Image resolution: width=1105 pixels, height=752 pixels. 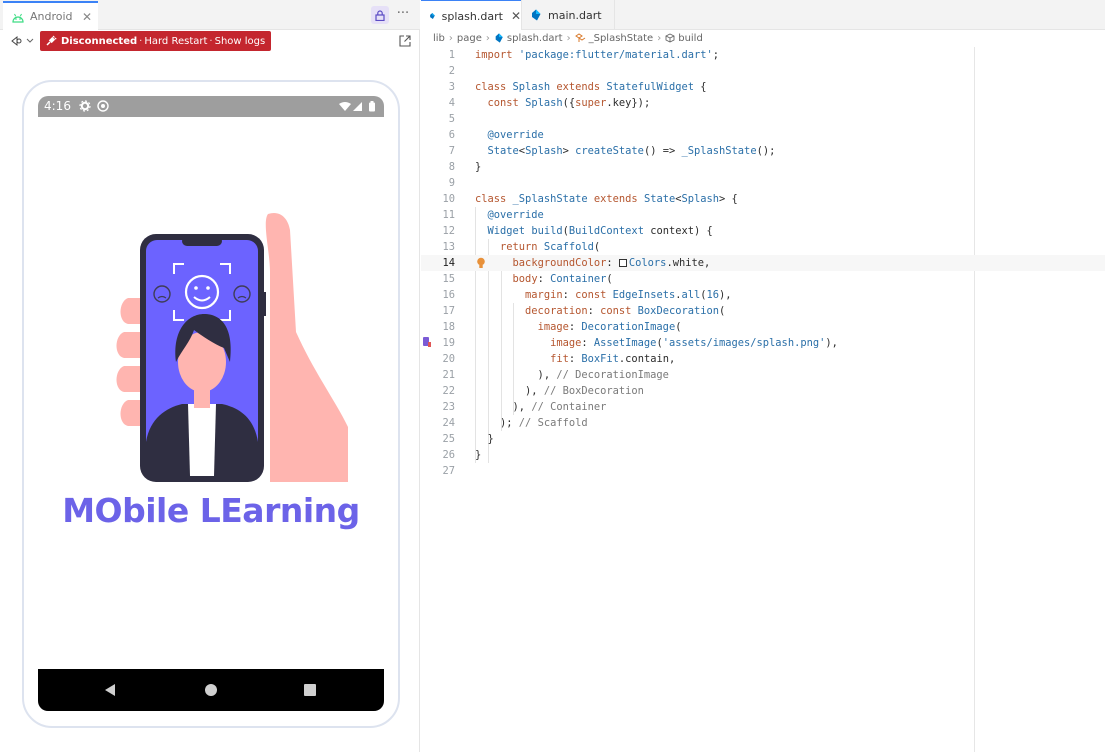 What do you see at coordinates (763, 103) in the screenshot?
I see `code-line: 4 const Splash({super.key});` at bounding box center [763, 103].